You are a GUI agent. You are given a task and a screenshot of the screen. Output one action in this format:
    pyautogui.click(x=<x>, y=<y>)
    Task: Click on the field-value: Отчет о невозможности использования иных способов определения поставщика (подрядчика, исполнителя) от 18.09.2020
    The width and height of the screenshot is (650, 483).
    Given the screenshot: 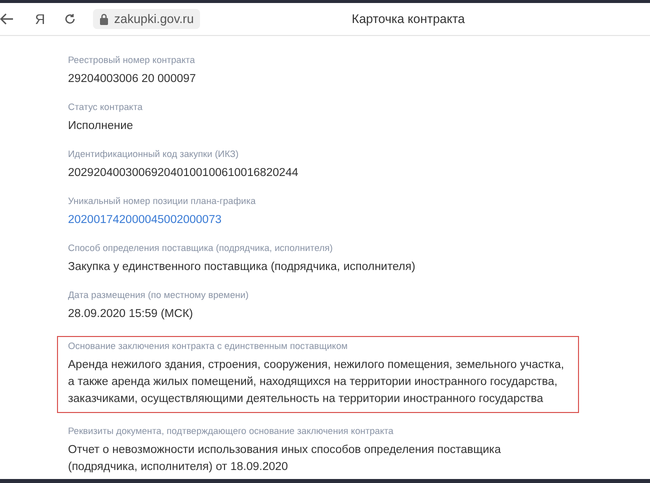 What is the action you would take?
    pyautogui.click(x=285, y=459)
    